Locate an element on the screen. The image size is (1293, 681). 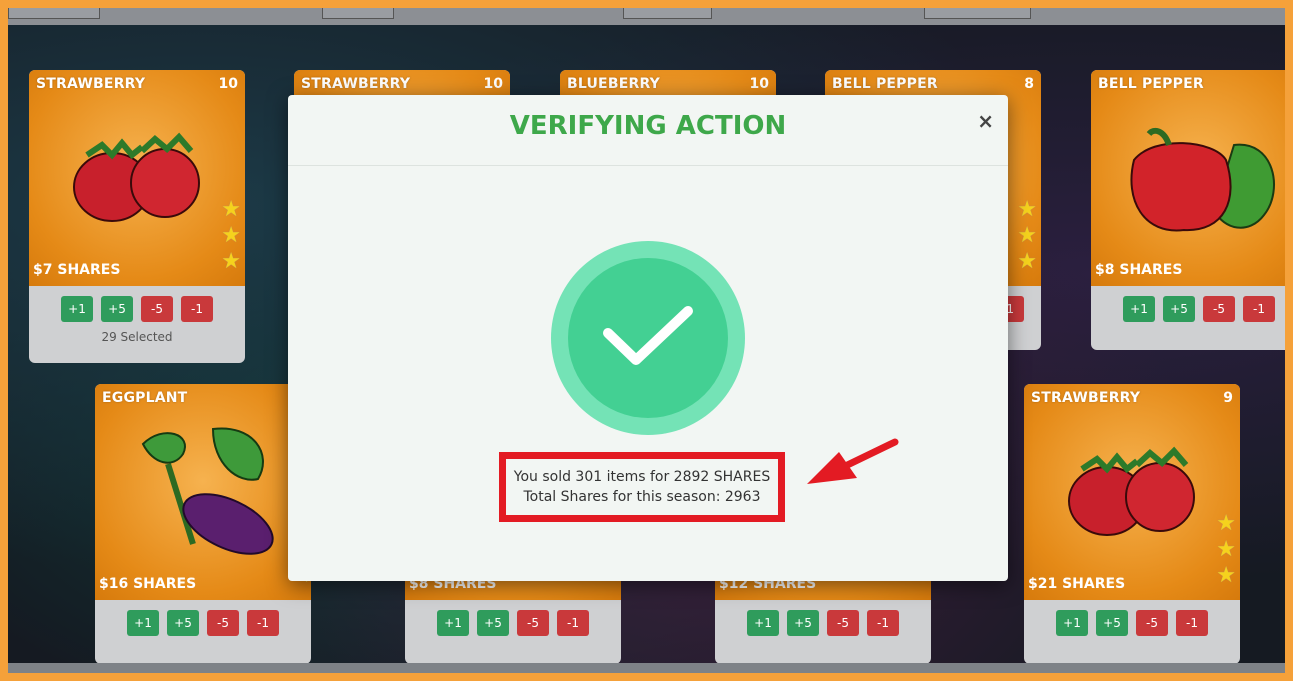
produce-card-strawberry: STRAWBERRY 9 ★ ★ ★ $21 SHARES +1 +5 -5 -1 is located at coordinates (1132, 524).